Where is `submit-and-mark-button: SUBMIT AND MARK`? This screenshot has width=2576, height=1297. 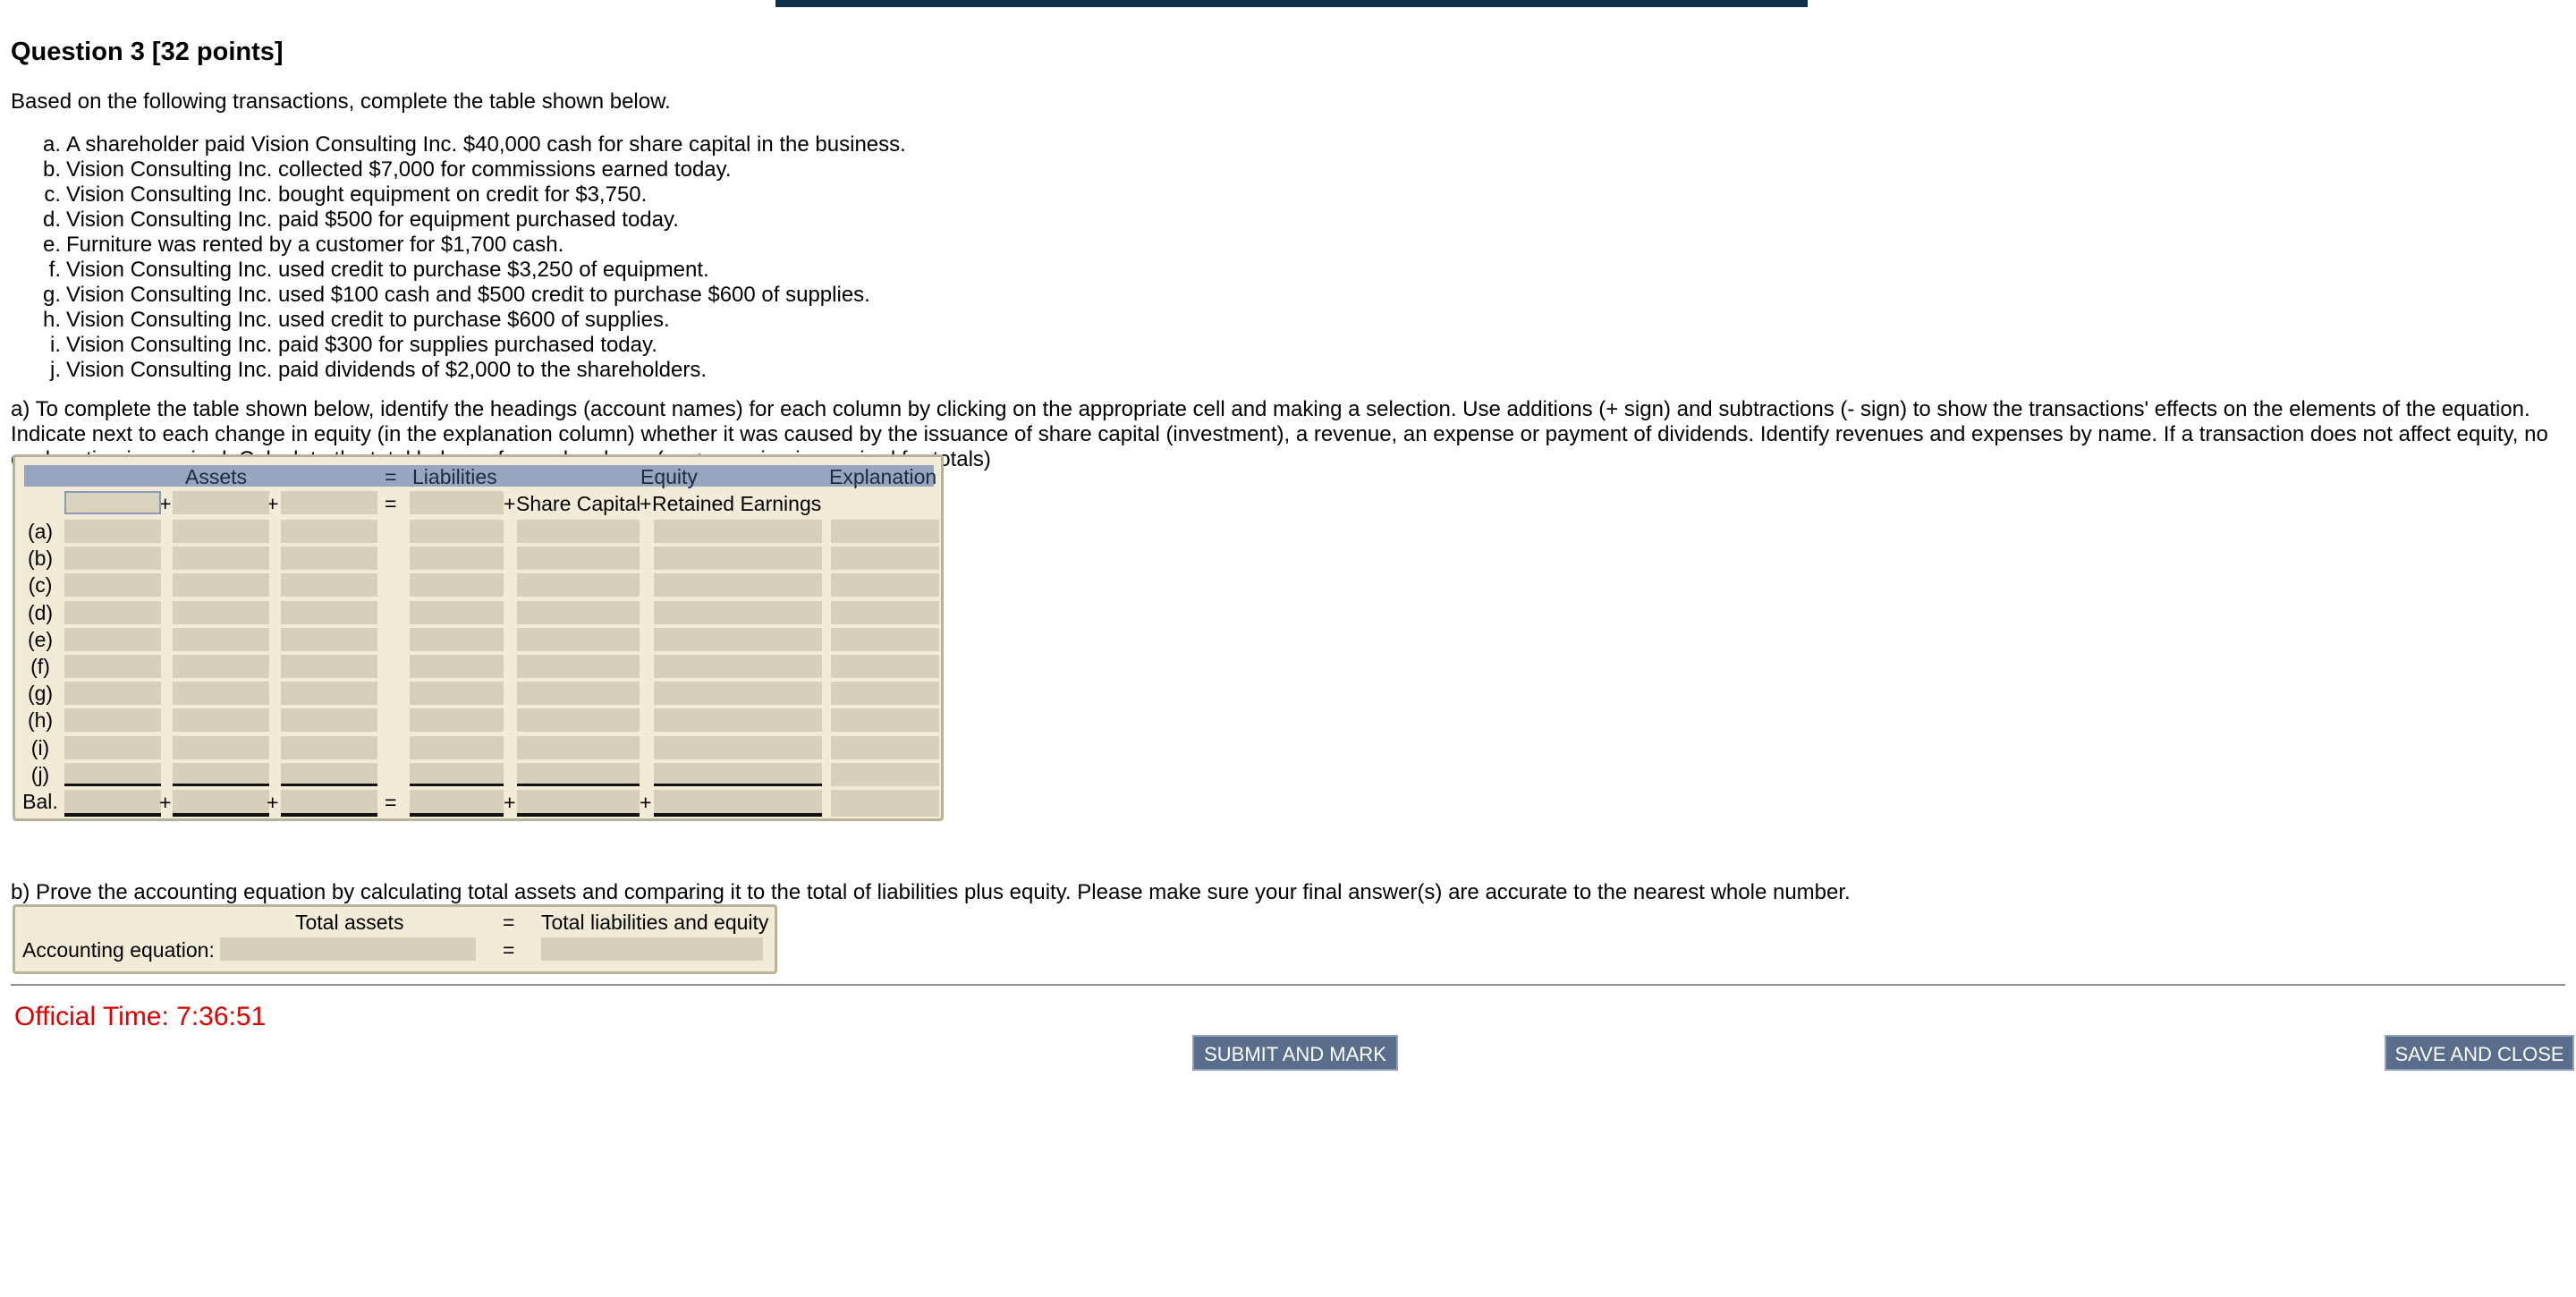 submit-and-mark-button: SUBMIT AND MARK is located at coordinates (1295, 1053).